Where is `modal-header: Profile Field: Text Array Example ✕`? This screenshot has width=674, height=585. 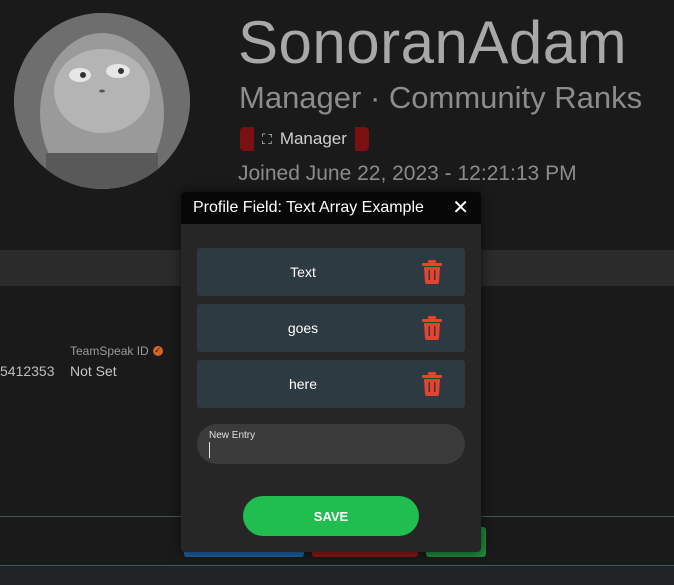 modal-header: Profile Field: Text Array Example ✕ is located at coordinates (331, 208).